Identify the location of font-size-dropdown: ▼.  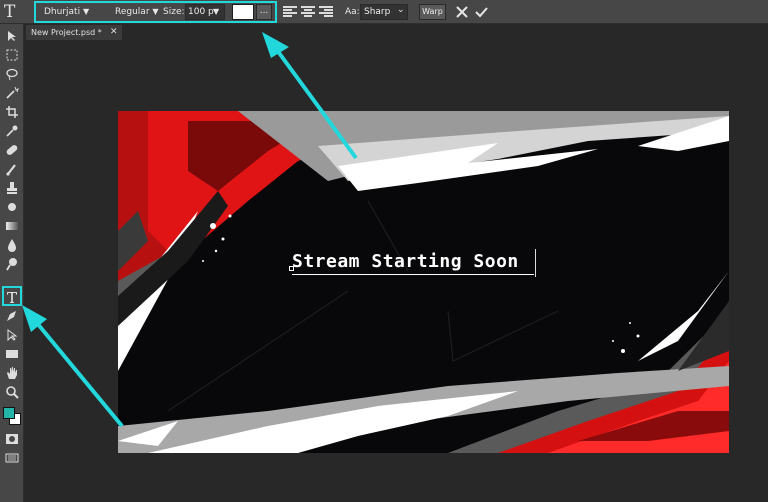
(216, 12).